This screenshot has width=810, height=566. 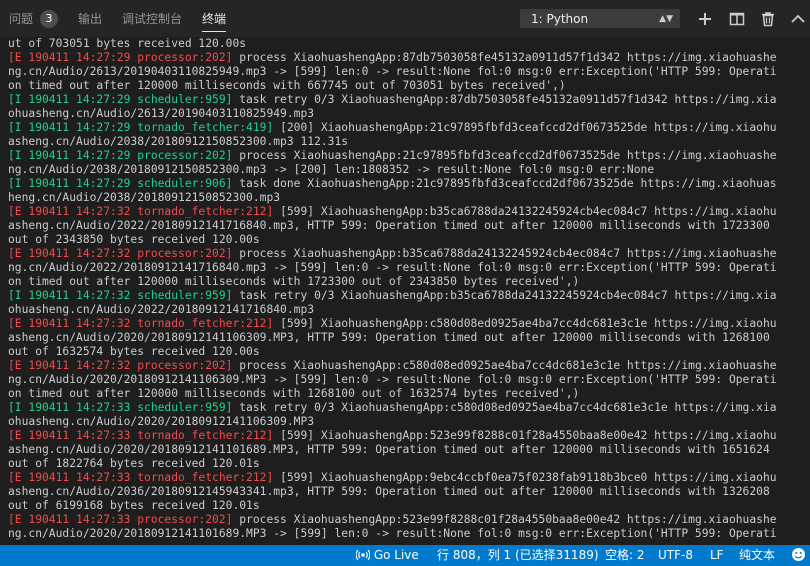 I want to click on log-text: out of 6199168 bytes received 120.01s, so click(x=134, y=505).